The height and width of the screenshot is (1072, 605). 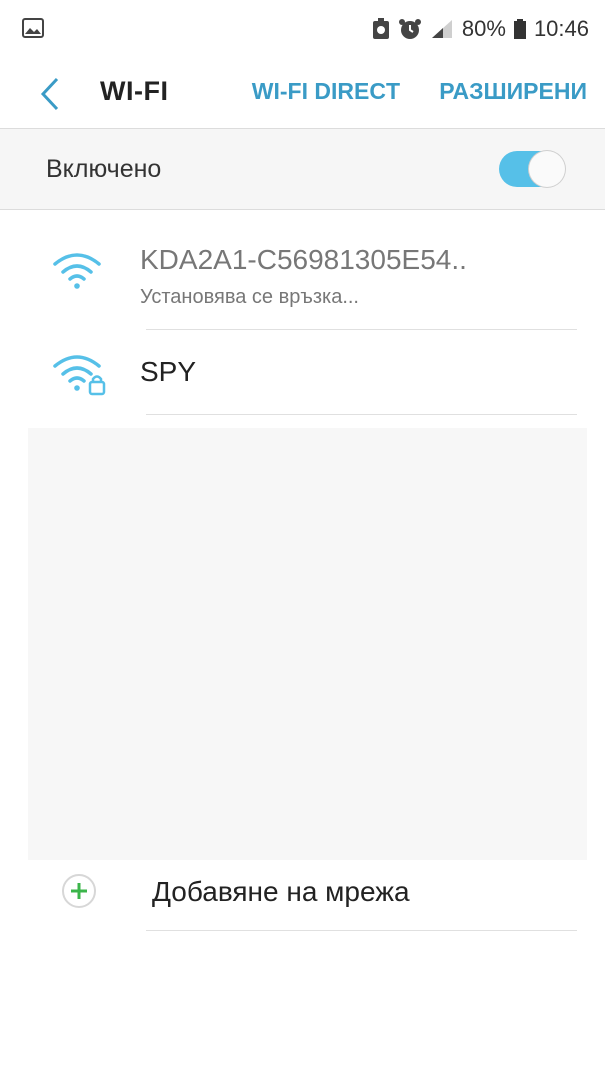 I want to click on wifi-secured-icon, so click(x=80, y=376).